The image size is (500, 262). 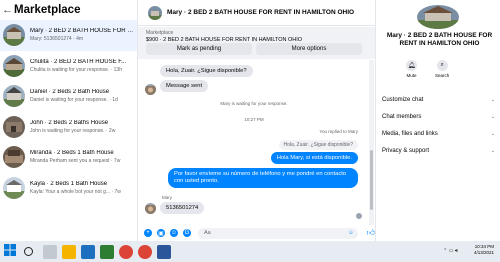 What do you see at coordinates (438, 117) in the screenshot?
I see `chat-members-section: Chat members ⌄` at bounding box center [438, 117].